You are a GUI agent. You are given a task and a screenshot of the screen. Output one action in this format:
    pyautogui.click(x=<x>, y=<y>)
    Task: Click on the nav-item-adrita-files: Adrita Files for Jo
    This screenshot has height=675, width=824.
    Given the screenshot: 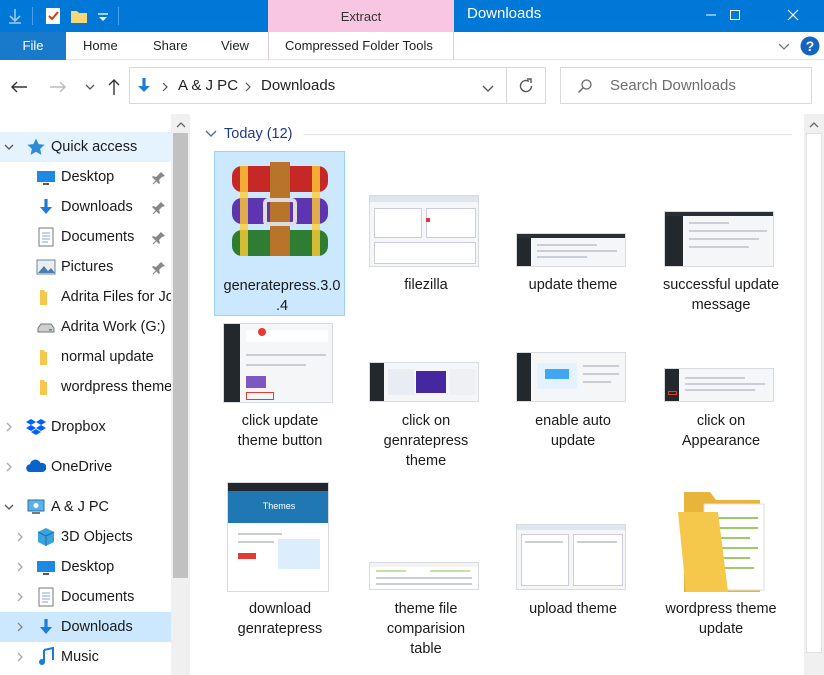 What is the action you would take?
    pyautogui.click(x=85, y=297)
    